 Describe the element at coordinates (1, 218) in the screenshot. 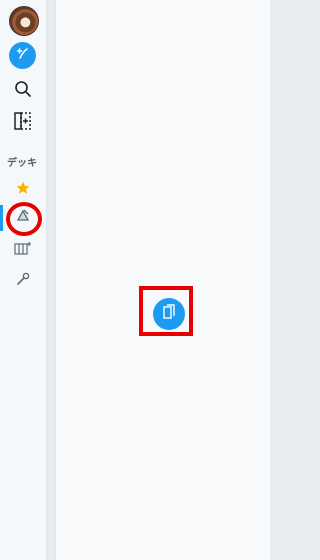

I see `active-indicator` at that location.